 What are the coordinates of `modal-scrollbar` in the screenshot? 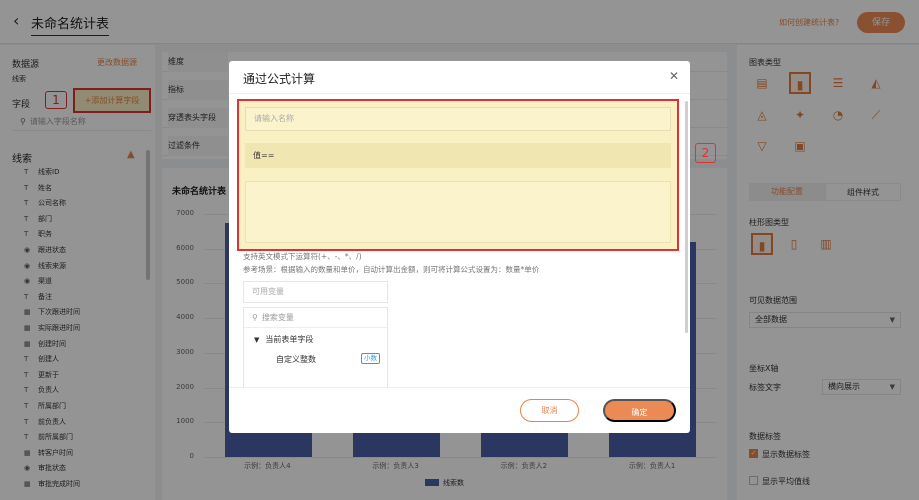 It's located at (686, 217).